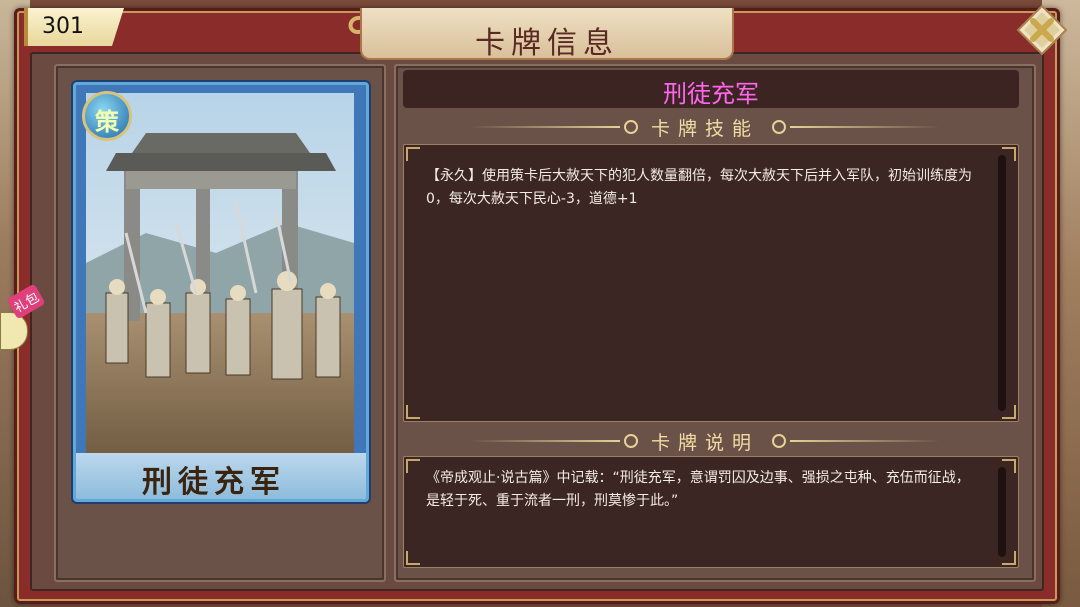 The height and width of the screenshot is (607, 1080). I want to click on card-title-bar: 刑徒充军, so click(711, 89).